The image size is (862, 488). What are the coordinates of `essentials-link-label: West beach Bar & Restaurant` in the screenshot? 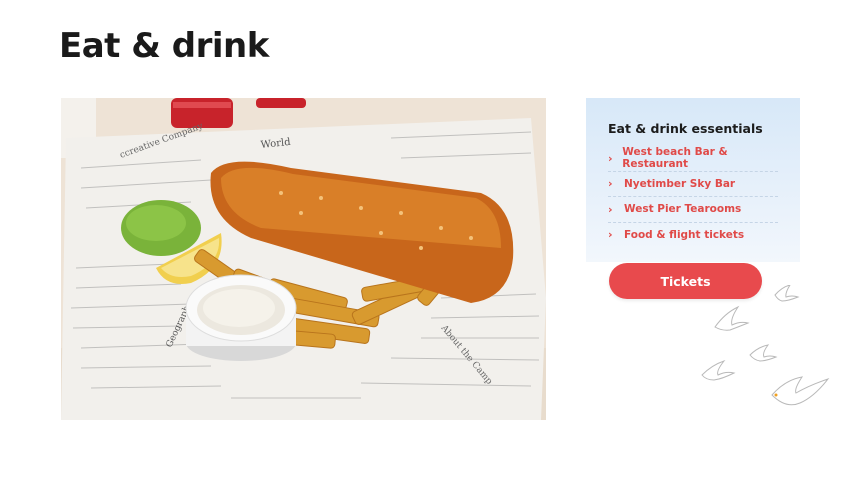 It's located at (675, 158).